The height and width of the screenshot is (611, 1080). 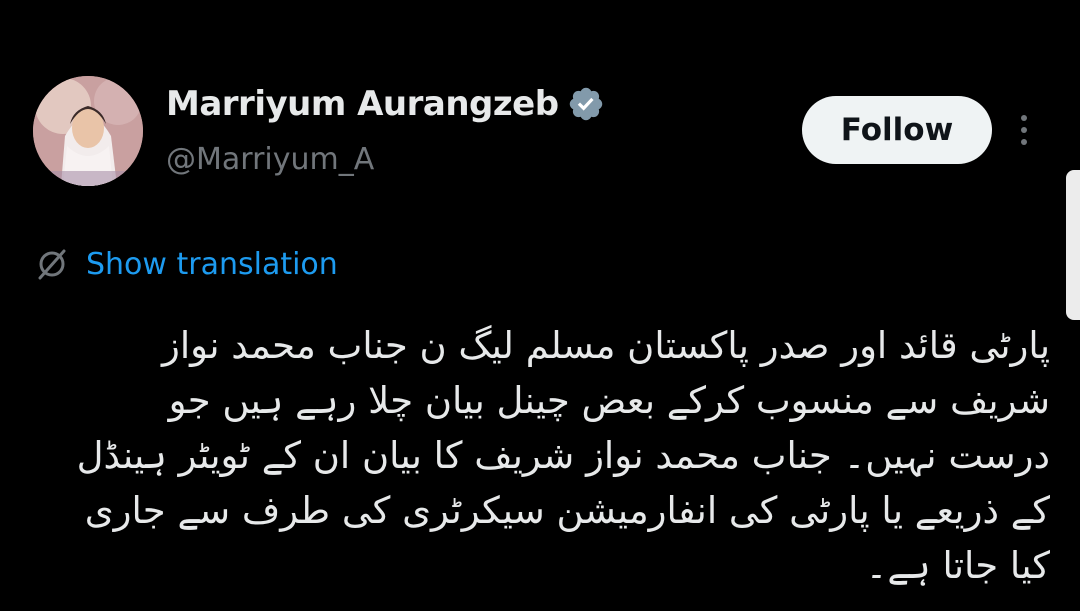 What do you see at coordinates (1024, 130) in the screenshot?
I see `more-vertical-icon` at bounding box center [1024, 130].